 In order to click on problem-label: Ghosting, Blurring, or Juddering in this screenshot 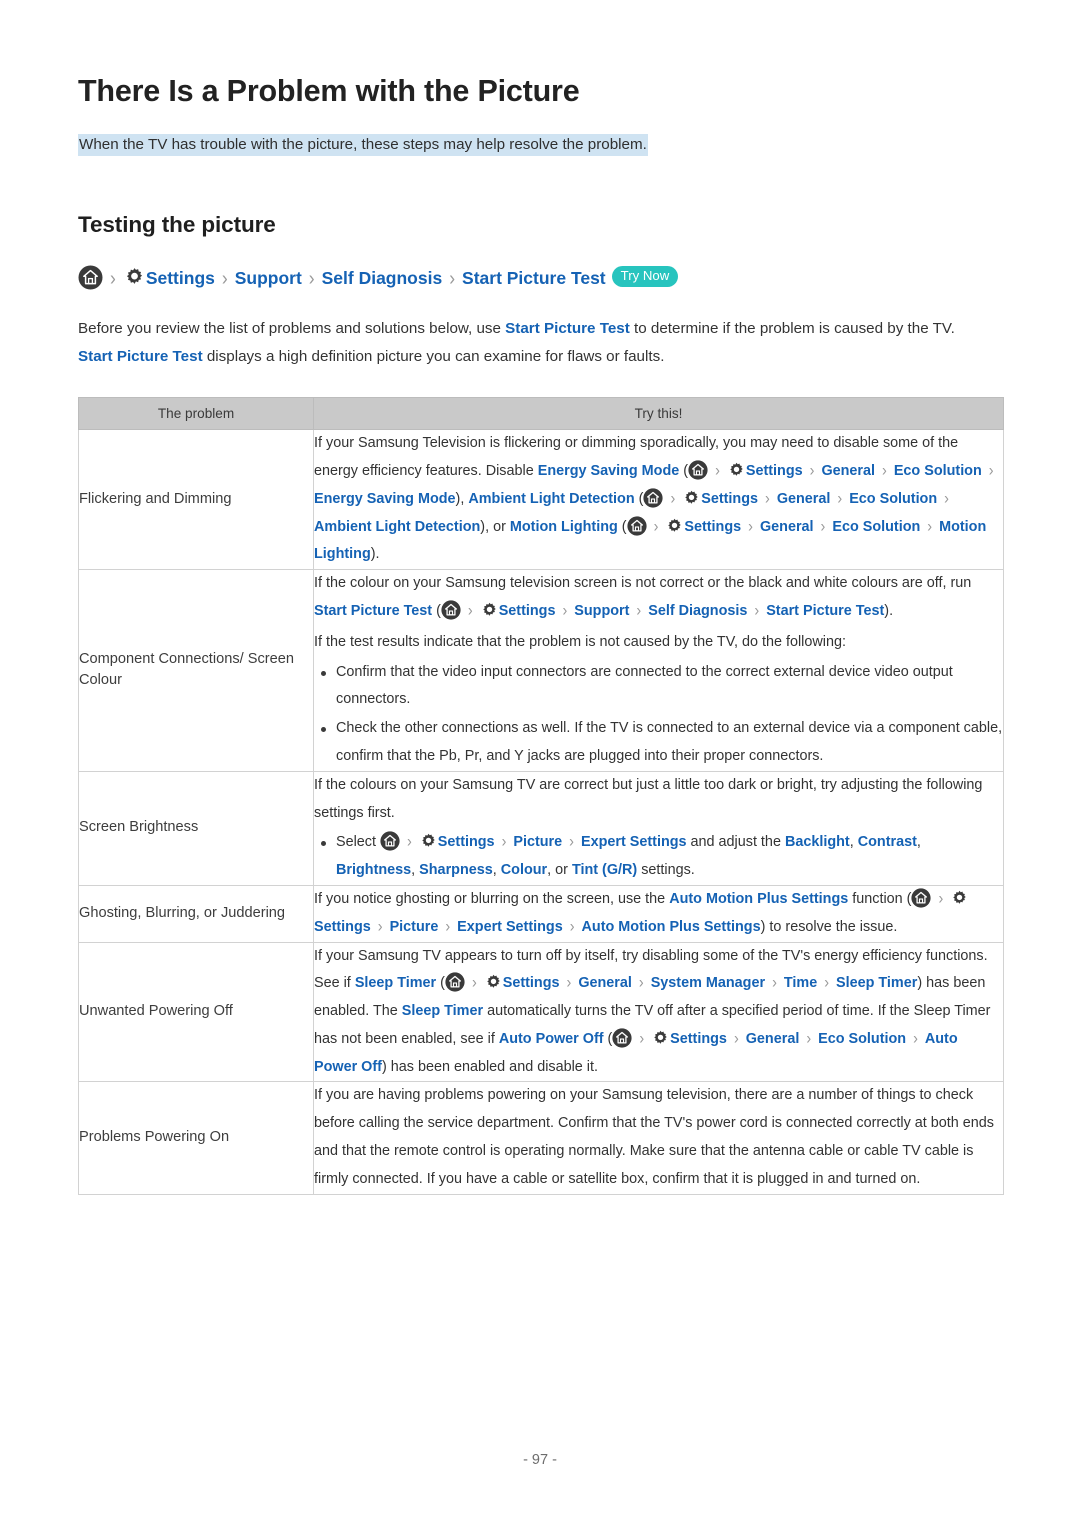, I will do `click(196, 913)`.